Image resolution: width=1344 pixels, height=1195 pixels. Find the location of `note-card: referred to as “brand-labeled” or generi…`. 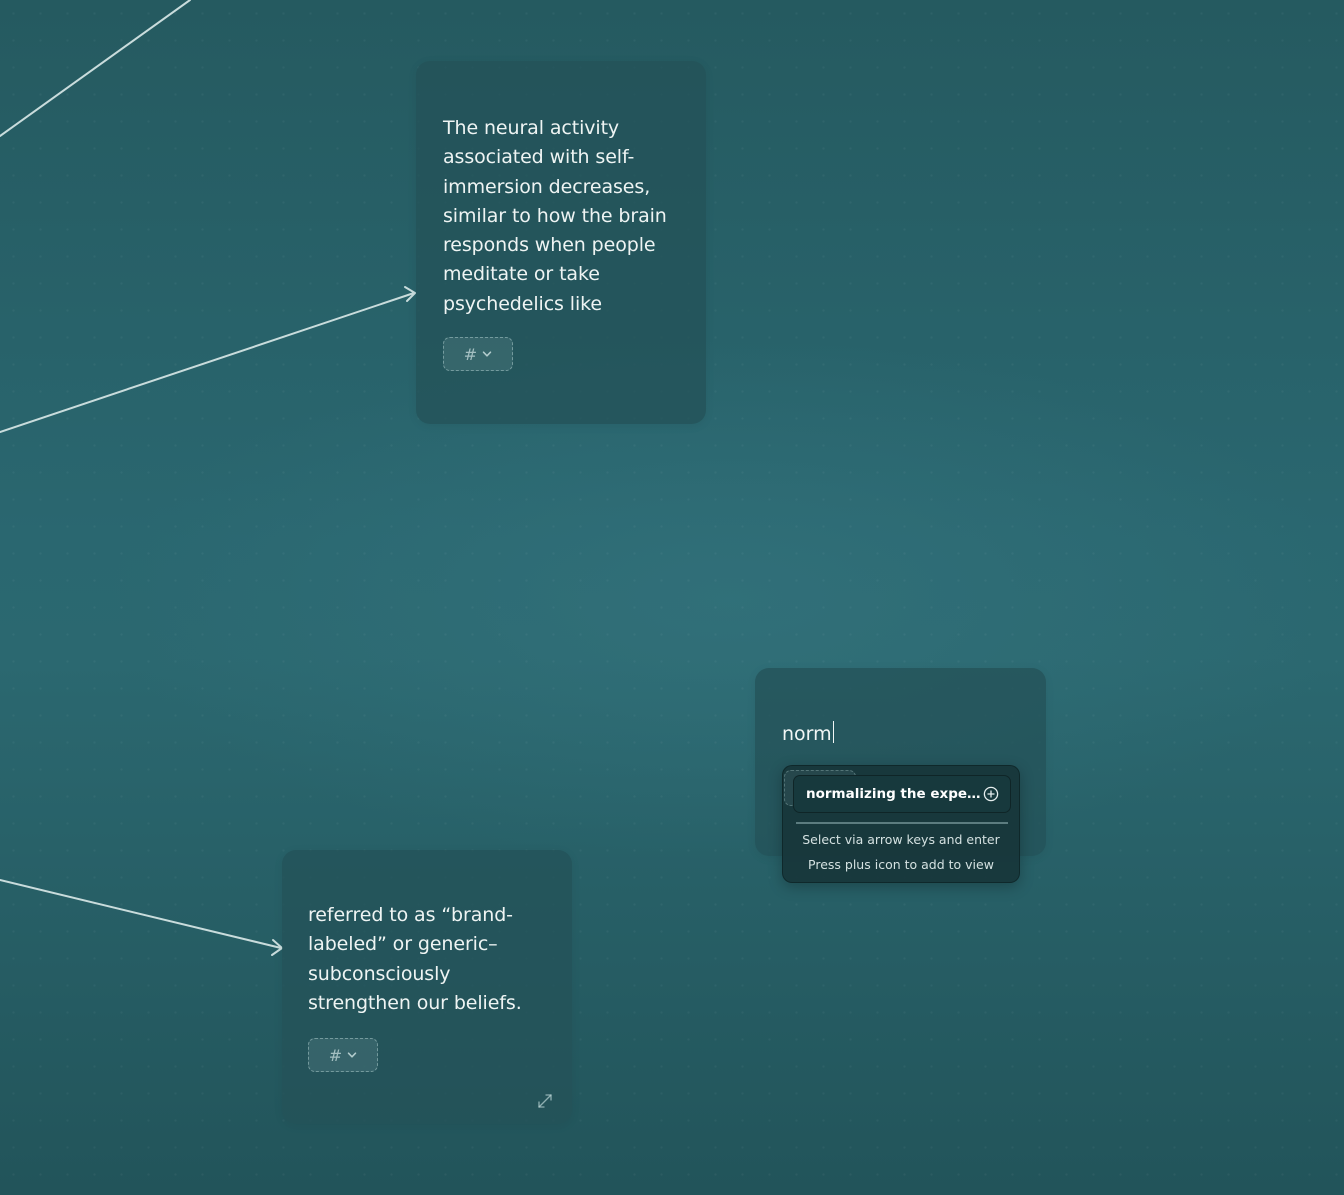

note-card: referred to as “brand-labeled” or generi… is located at coordinates (427, 987).